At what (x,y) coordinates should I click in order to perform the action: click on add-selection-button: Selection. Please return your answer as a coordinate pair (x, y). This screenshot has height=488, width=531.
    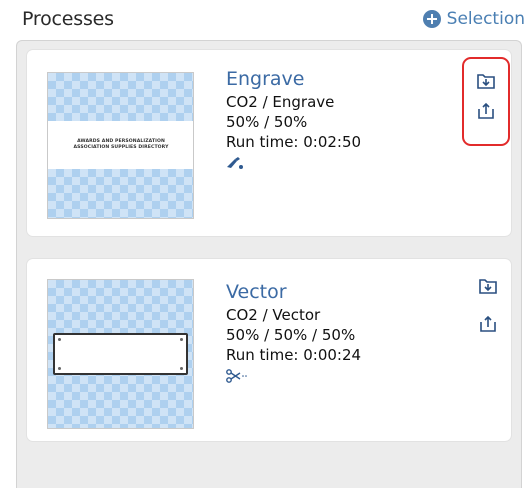
    Looking at the image, I should click on (473, 19).